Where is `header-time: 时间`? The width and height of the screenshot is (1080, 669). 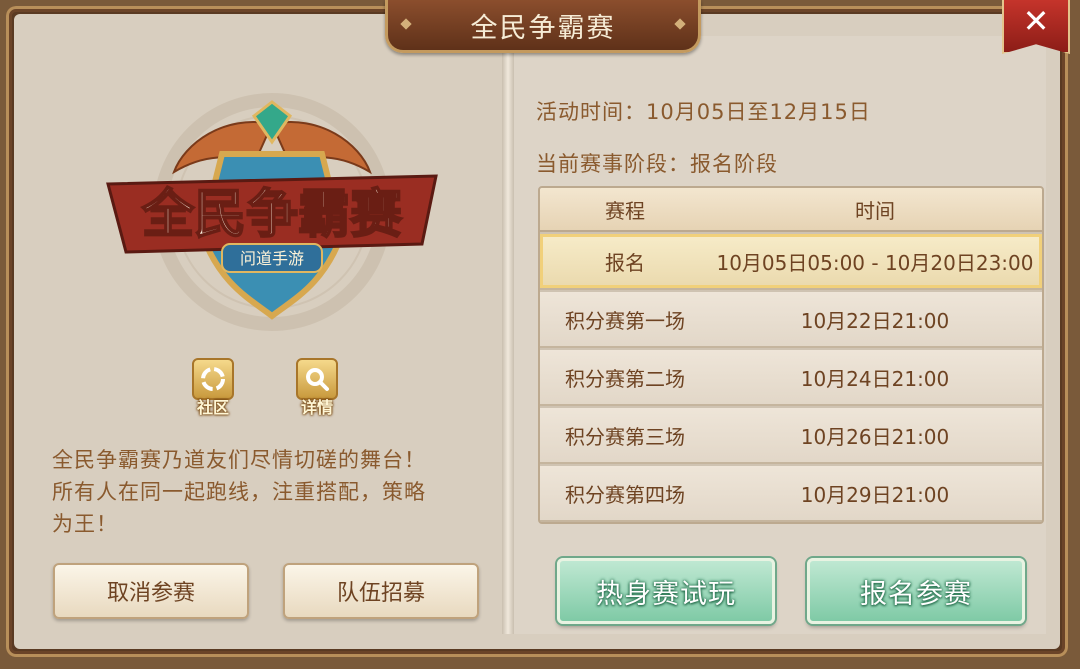 header-time: 时间 is located at coordinates (875, 210).